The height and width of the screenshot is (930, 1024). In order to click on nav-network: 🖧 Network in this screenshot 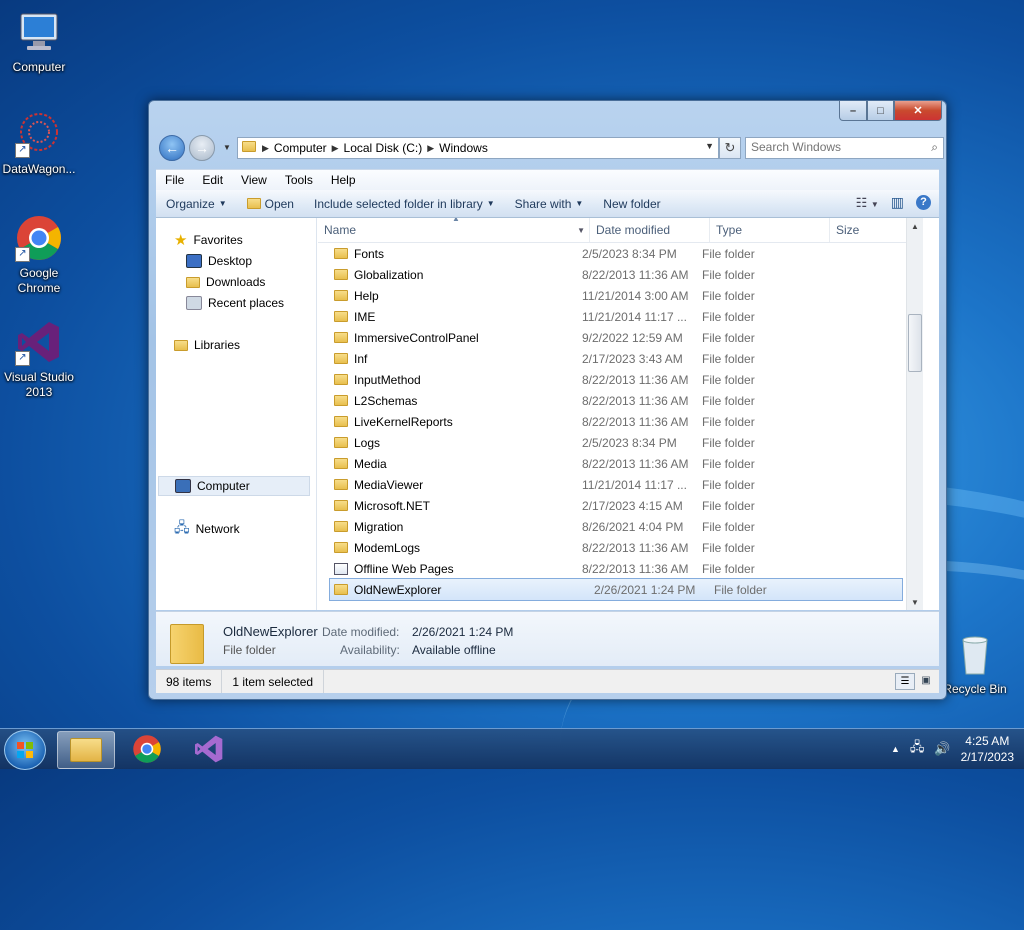, I will do `click(207, 529)`.